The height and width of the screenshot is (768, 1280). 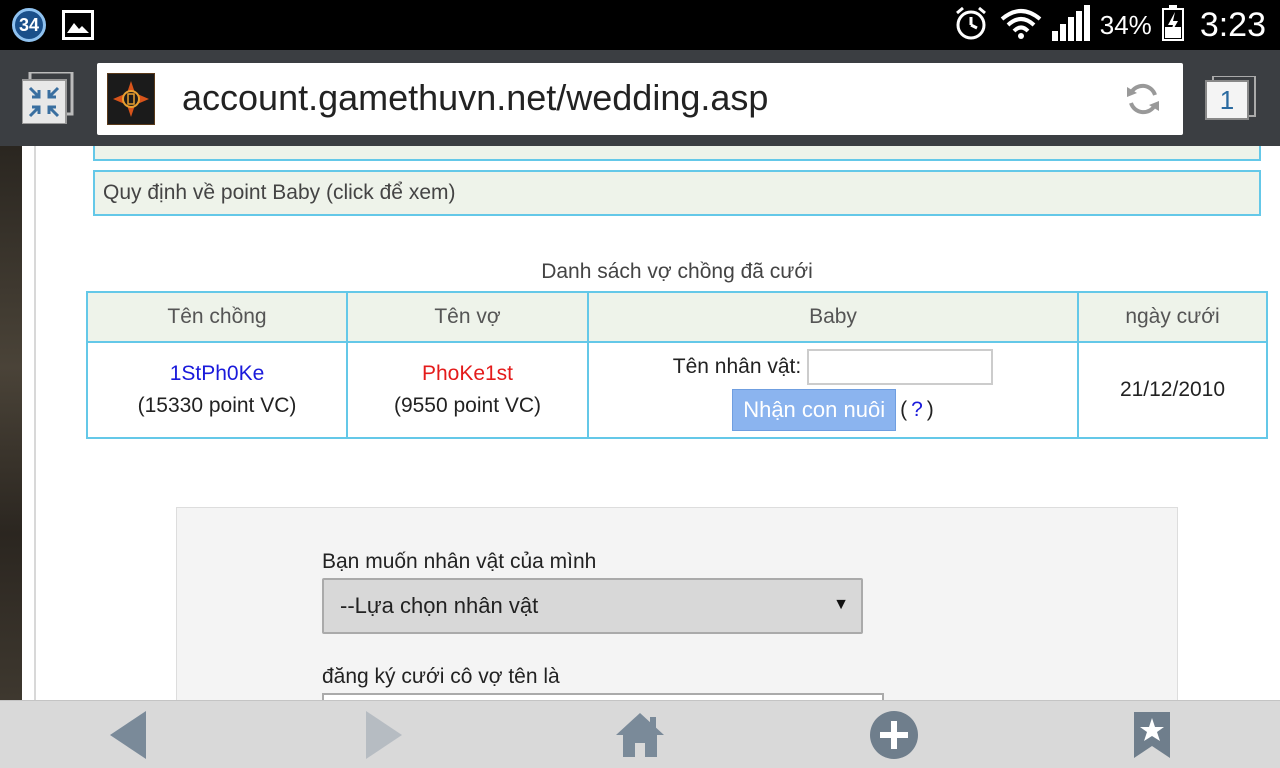 What do you see at coordinates (1172, 390) in the screenshot?
I see `wedding-date-cell: 21/12/2010` at bounding box center [1172, 390].